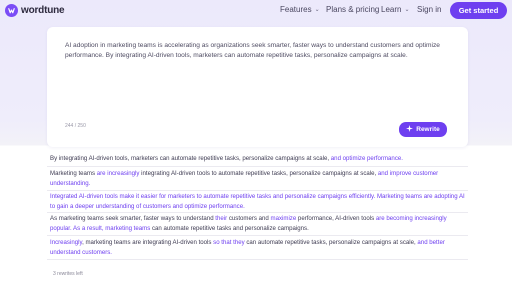  What do you see at coordinates (66, 242) in the screenshot?
I see `changed-text: Increasingly` at bounding box center [66, 242].